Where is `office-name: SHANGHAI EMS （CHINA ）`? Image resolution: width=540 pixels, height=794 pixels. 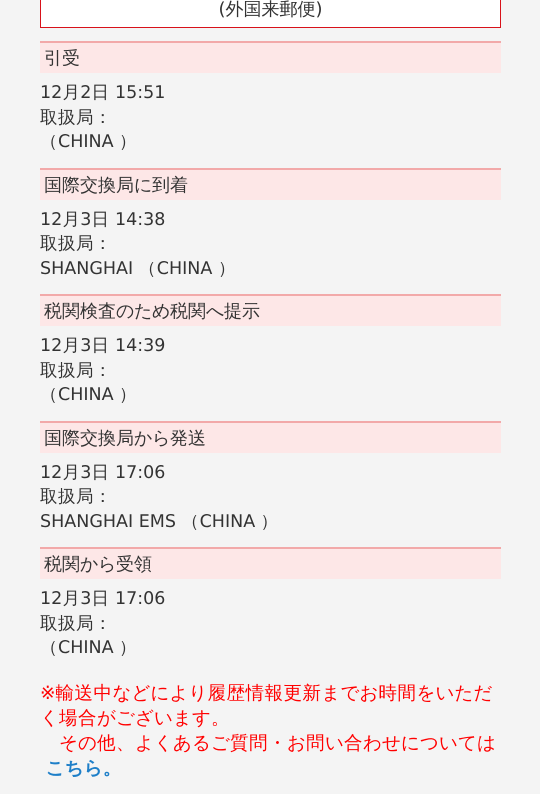 office-name: SHANGHAI EMS （CHINA ） is located at coordinates (160, 522).